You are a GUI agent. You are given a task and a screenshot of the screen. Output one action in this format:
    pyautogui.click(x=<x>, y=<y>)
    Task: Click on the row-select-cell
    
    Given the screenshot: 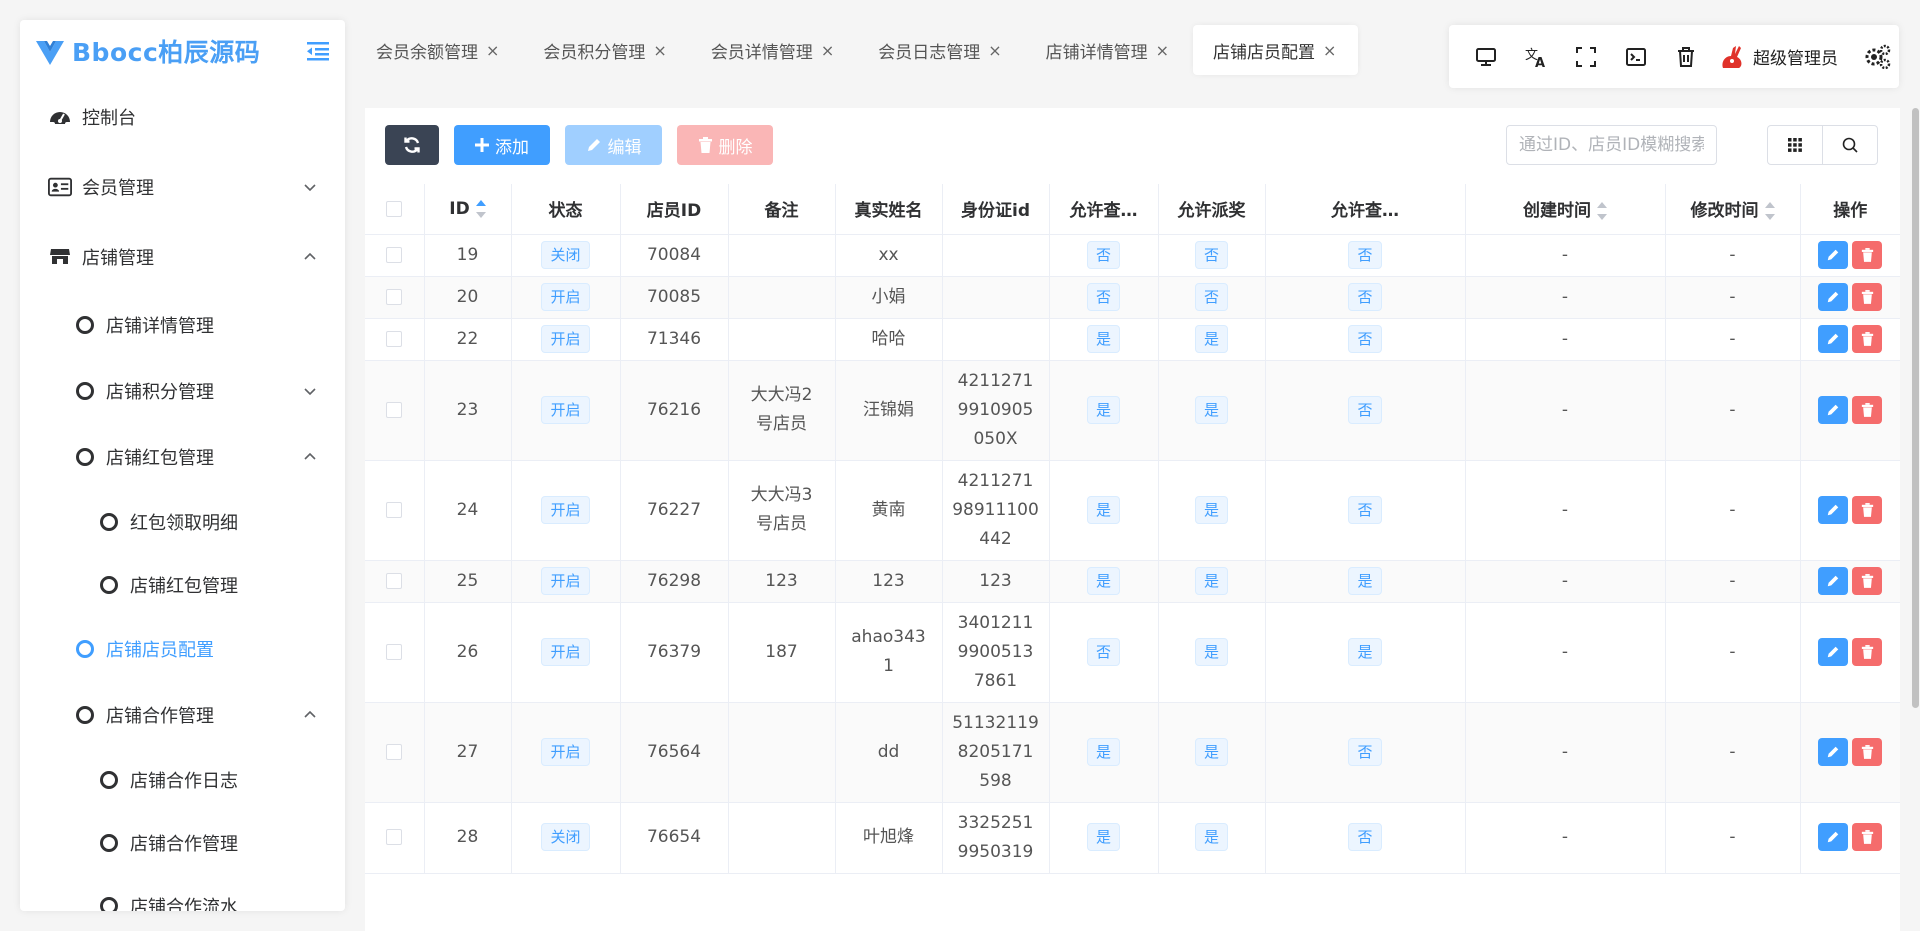 What is the action you would take?
    pyautogui.click(x=395, y=297)
    